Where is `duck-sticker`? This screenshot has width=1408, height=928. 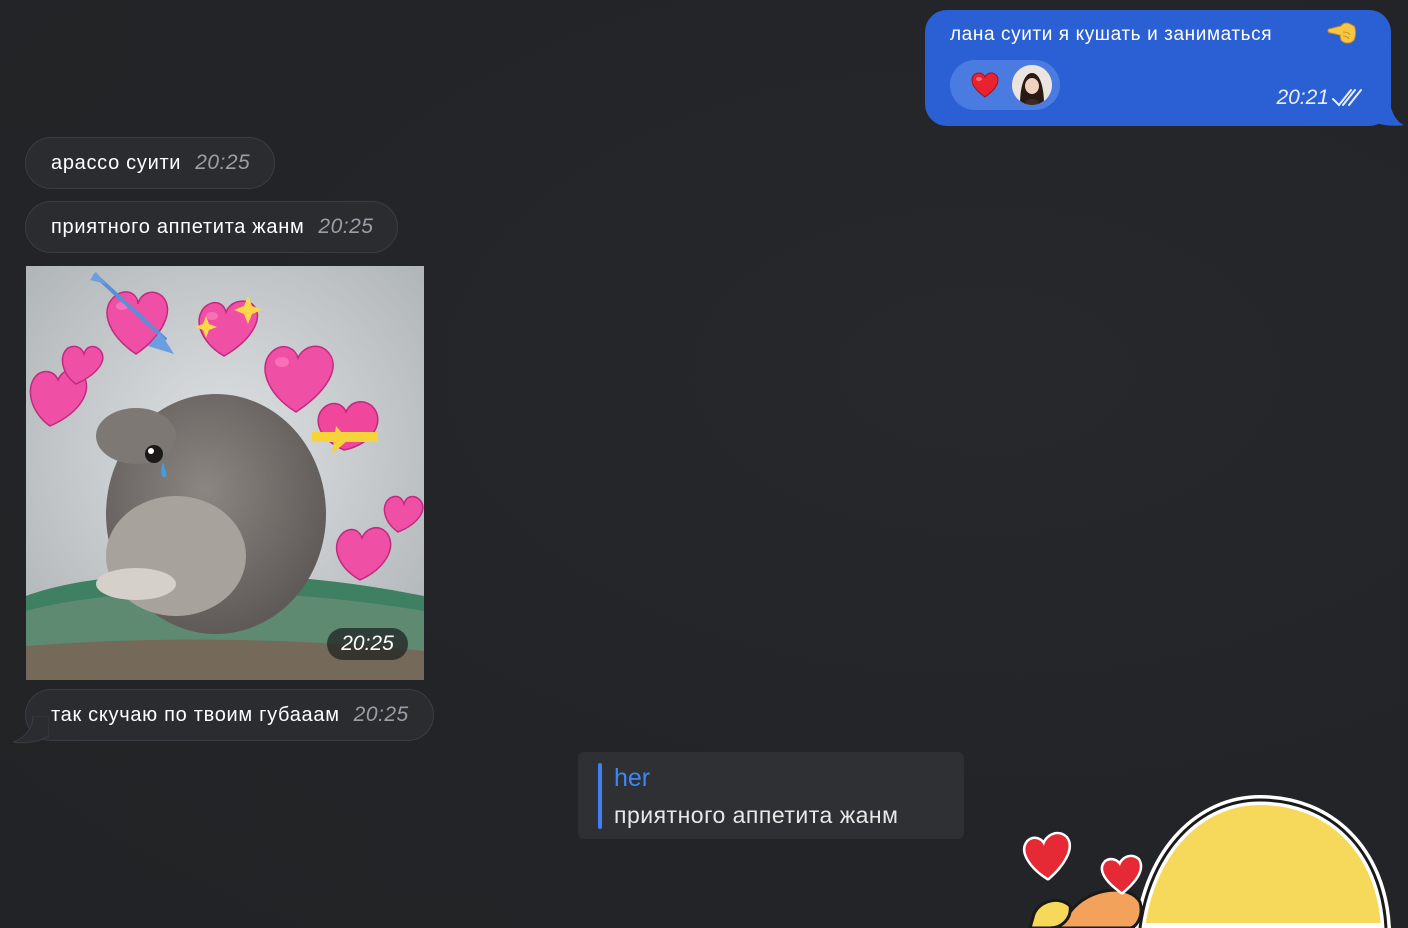 duck-sticker is located at coordinates (1209, 859).